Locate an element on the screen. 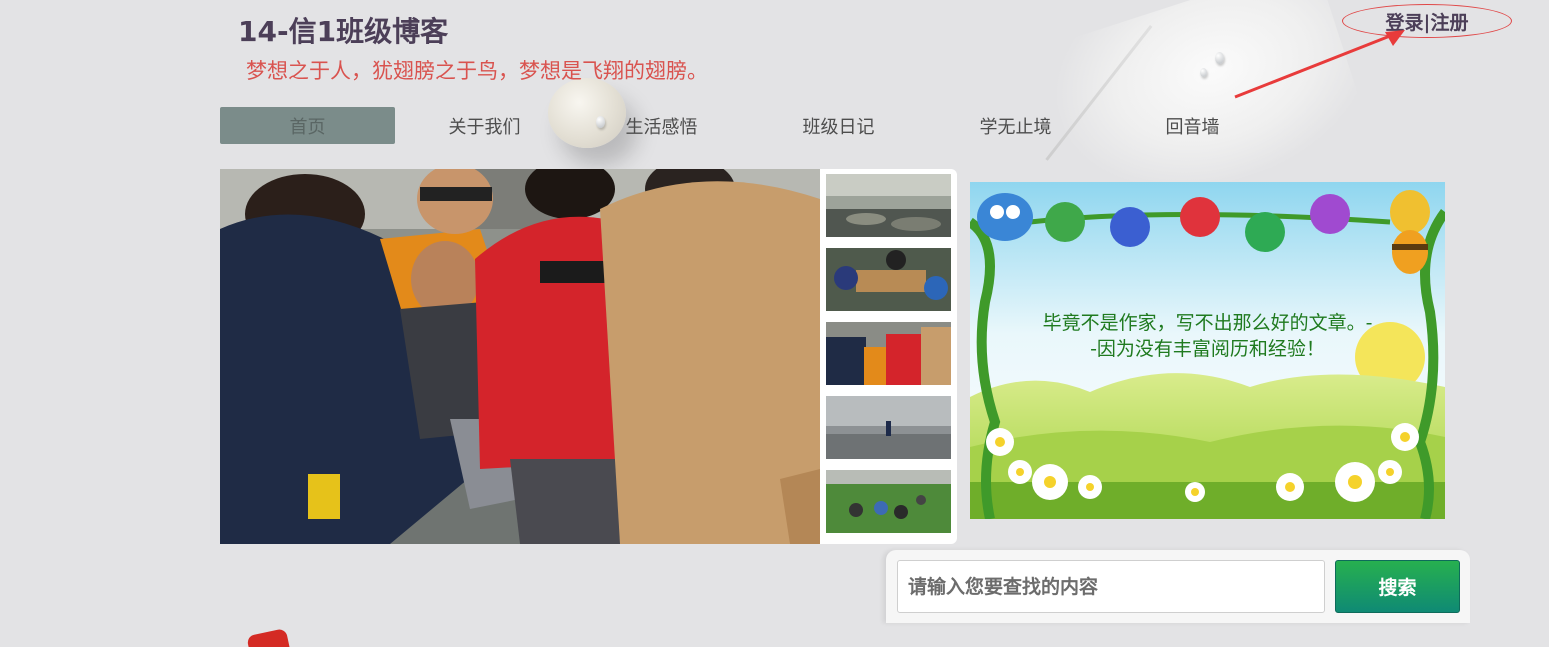 The height and width of the screenshot is (647, 1549). nav-item-guestbook: 回音墙 is located at coordinates (1192, 125).